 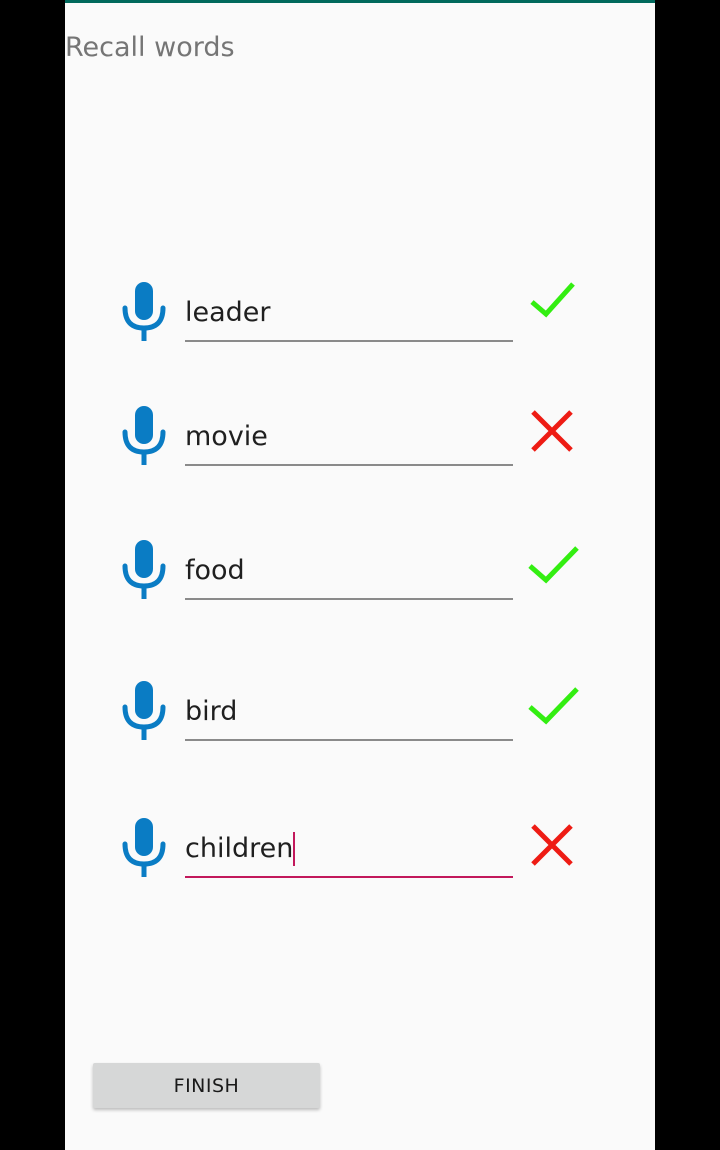 What do you see at coordinates (150, 47) in the screenshot?
I see `page-title: Recall words` at bounding box center [150, 47].